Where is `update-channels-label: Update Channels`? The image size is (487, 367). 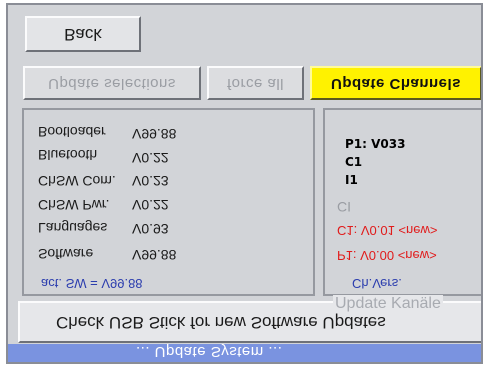
update-channels-label: Update Channels is located at coordinates (396, 83).